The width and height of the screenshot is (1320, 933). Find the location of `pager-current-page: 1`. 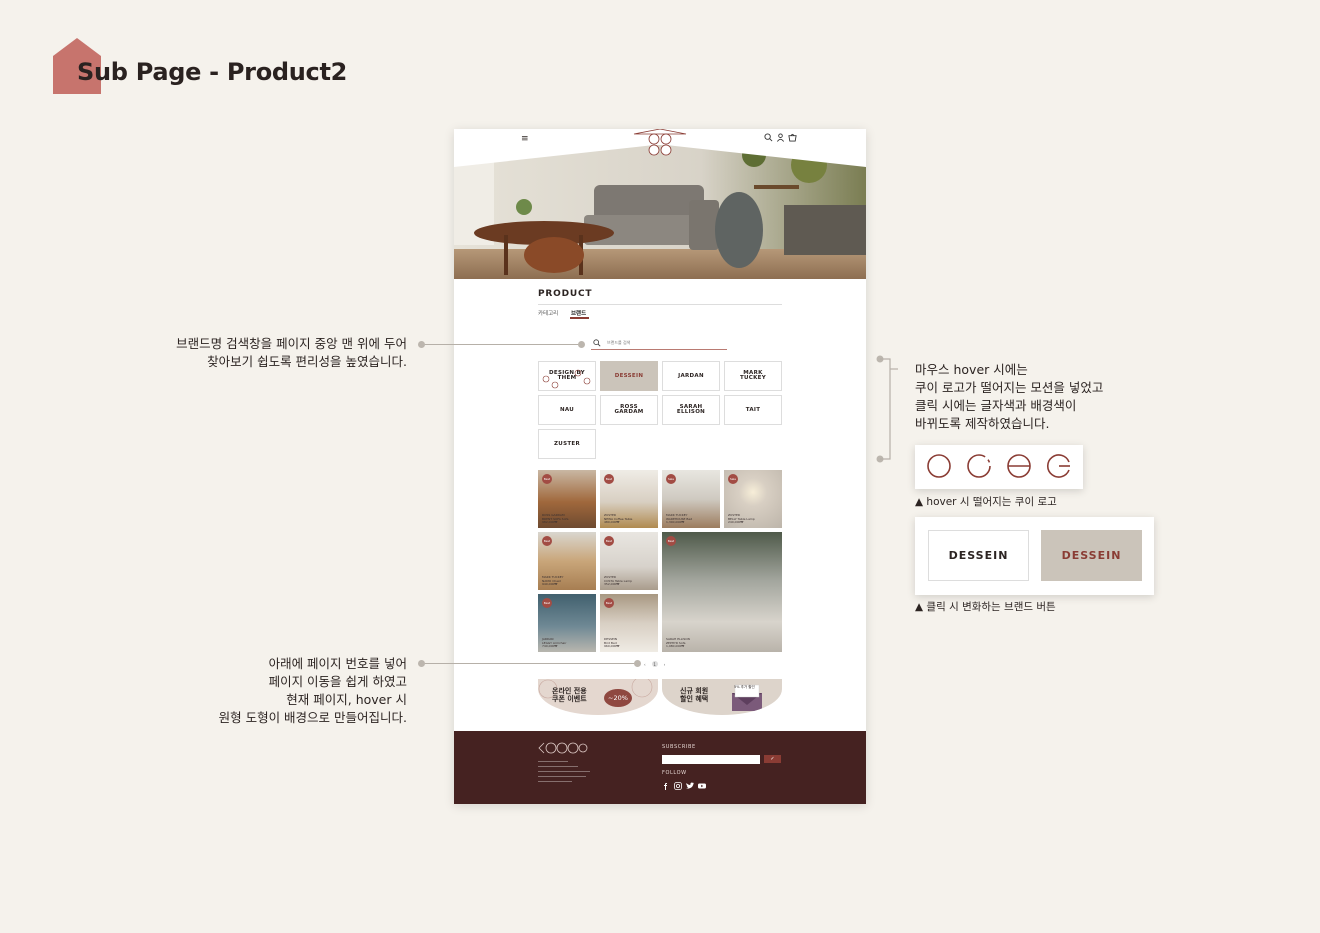

pager-current-page: 1 is located at coordinates (654, 664).